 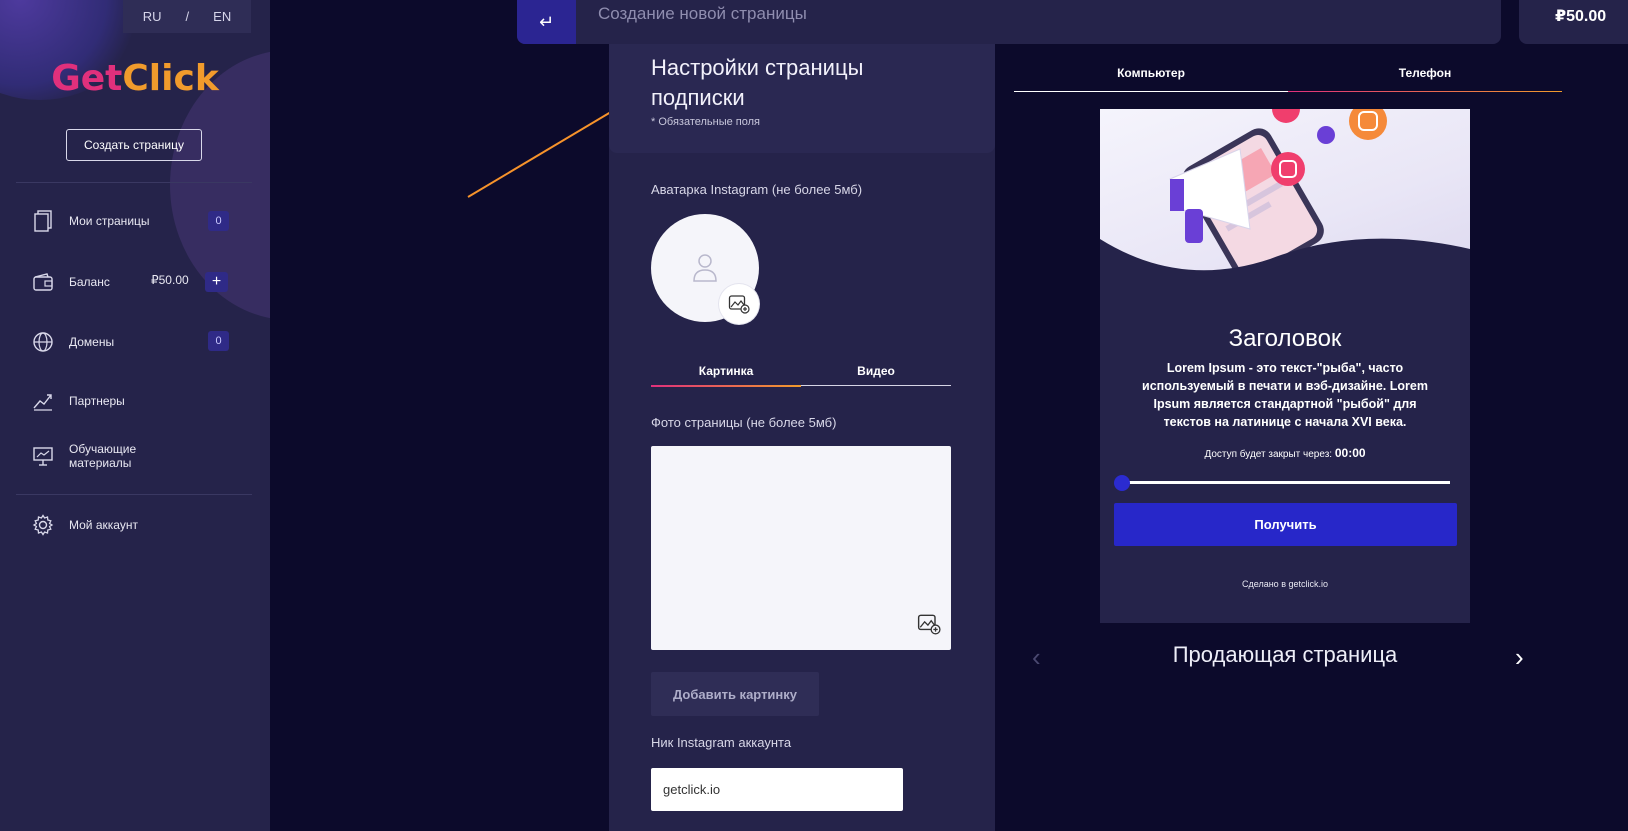 What do you see at coordinates (43, 342) in the screenshot?
I see `globe-icon` at bounding box center [43, 342].